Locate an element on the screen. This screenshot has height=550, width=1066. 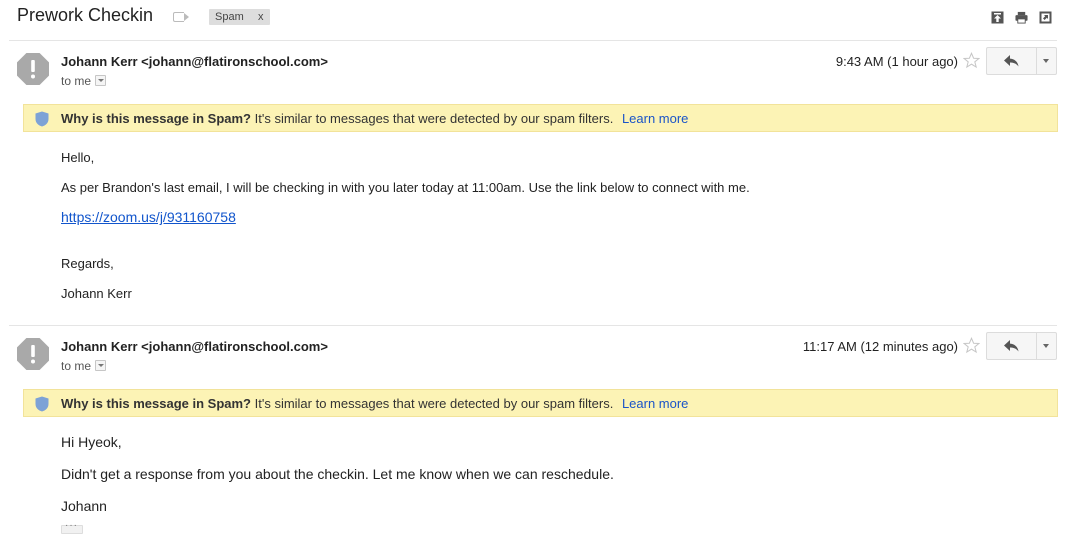
message-divider is located at coordinates (533, 325).